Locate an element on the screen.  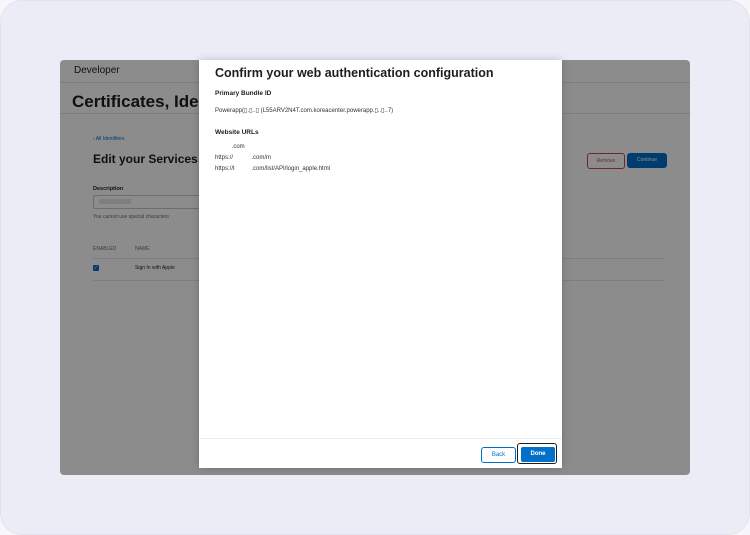
bundle-id-label: Primary Bundle ID is located at coordinates (243, 93).